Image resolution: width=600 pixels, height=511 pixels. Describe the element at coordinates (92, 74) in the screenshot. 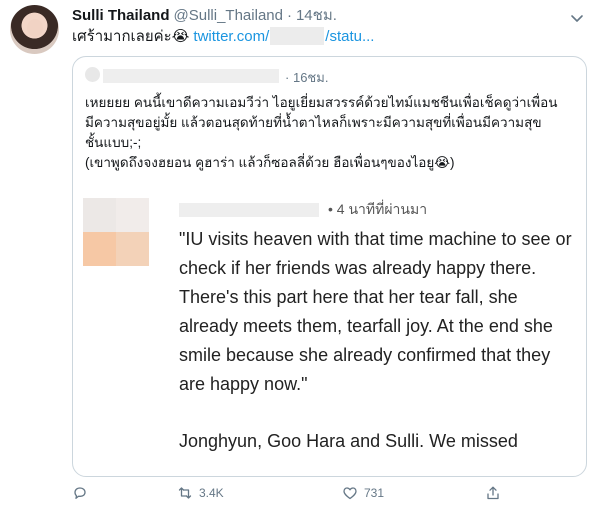

I see `quoted-avatar-redacted` at that location.